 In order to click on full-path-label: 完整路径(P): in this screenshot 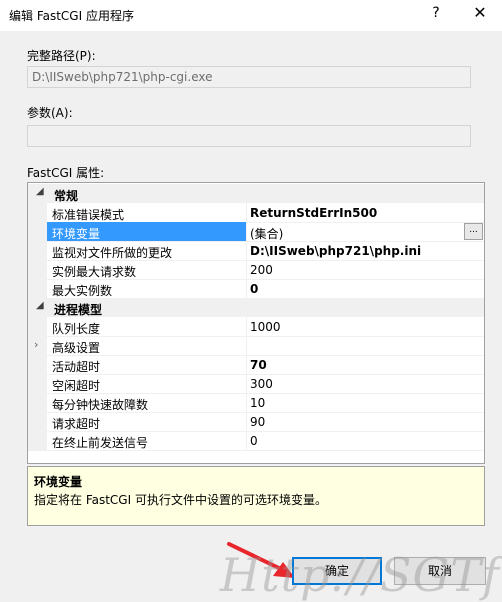, I will do `click(61, 56)`.